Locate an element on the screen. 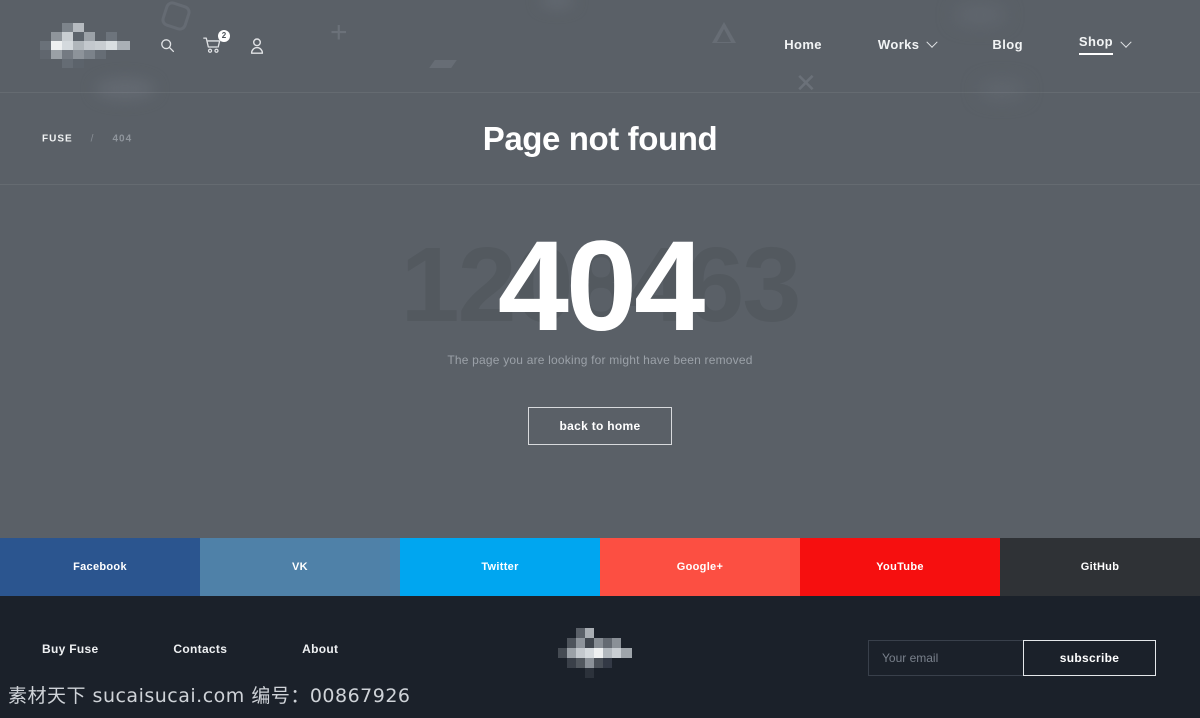 This screenshot has width=1200, height=718. footer-link-buy-fuse: Buy Fuse is located at coordinates (70, 649).